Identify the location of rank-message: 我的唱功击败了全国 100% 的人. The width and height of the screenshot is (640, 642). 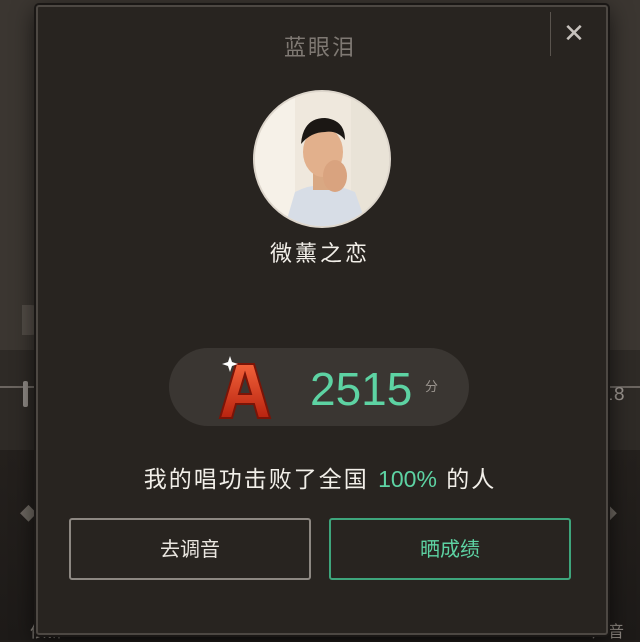
(320, 477).